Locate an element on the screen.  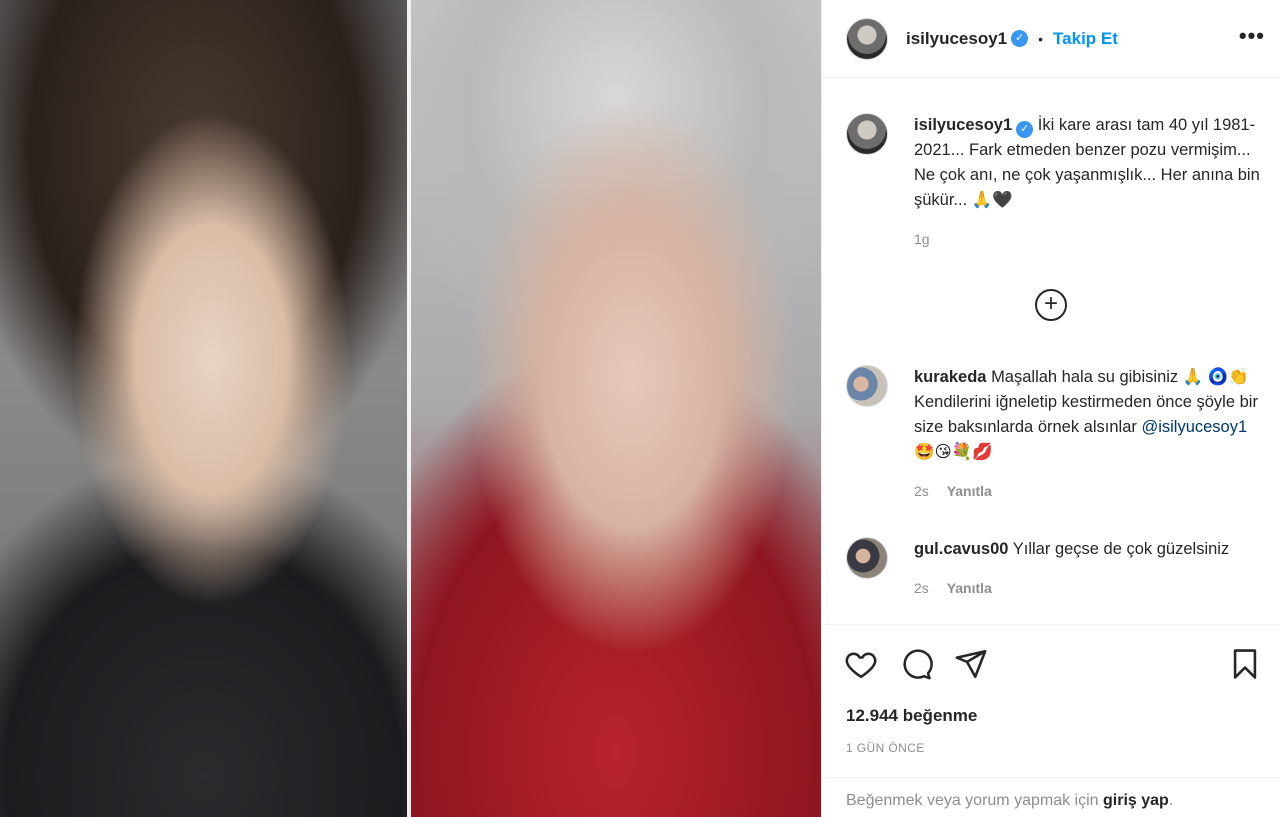
comment-username: kurakeda is located at coordinates (950, 377).